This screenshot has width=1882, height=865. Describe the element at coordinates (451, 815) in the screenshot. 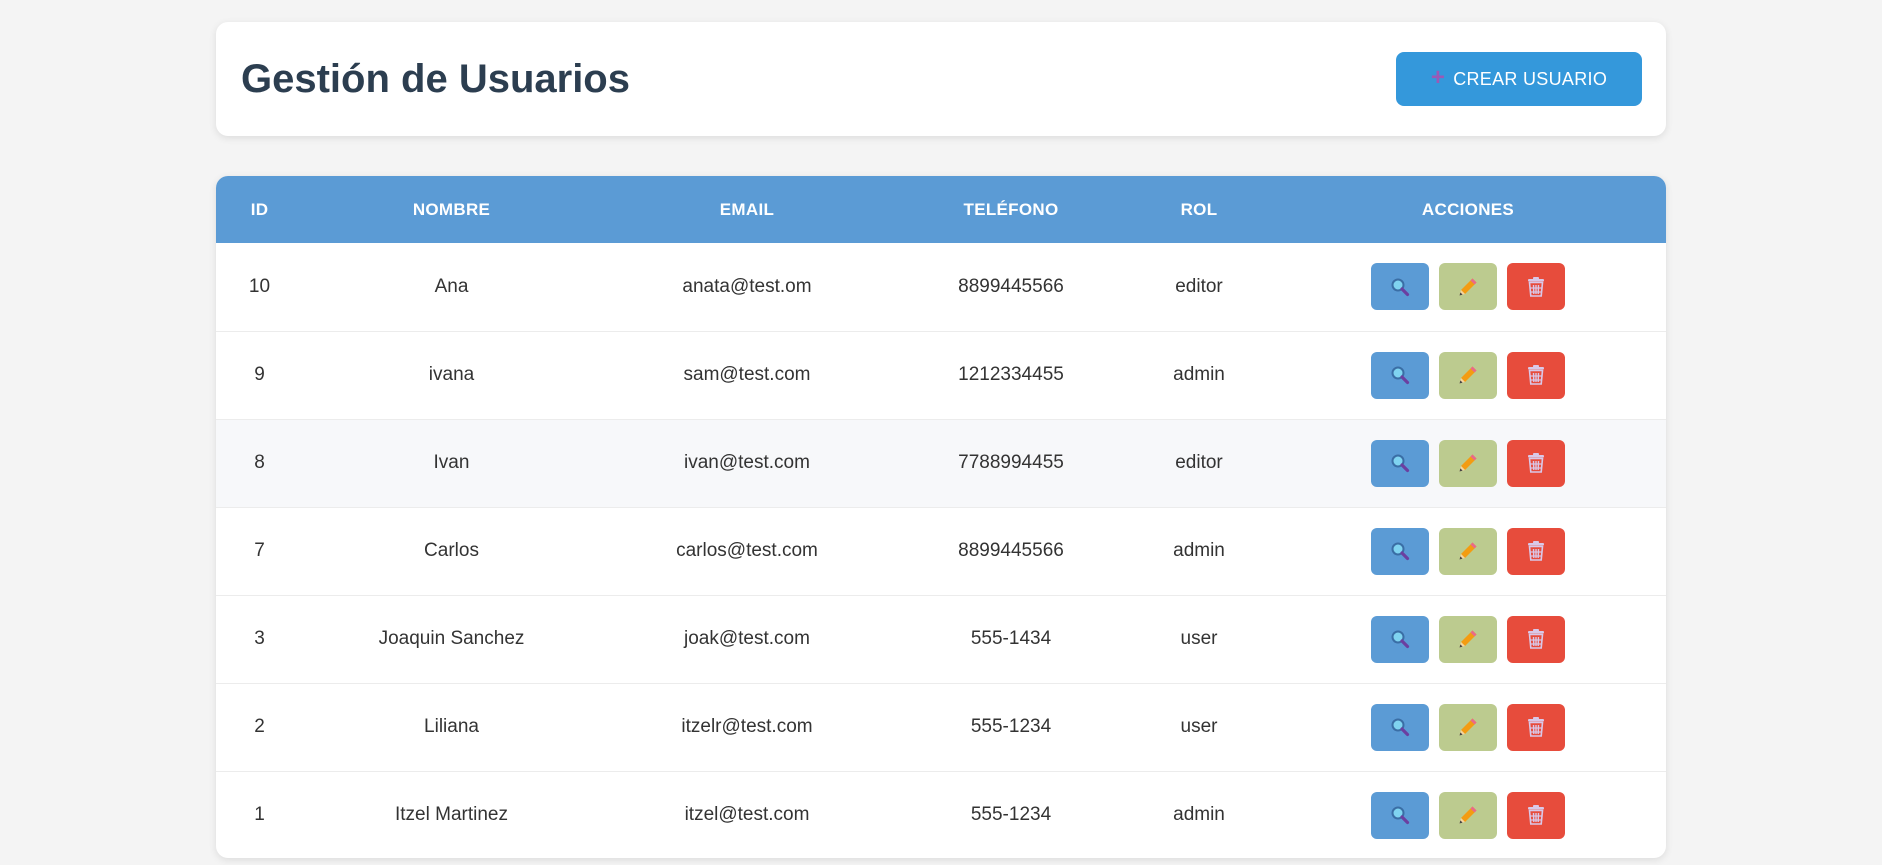

I see `cell-nombre: Itzel Martinez` at that location.